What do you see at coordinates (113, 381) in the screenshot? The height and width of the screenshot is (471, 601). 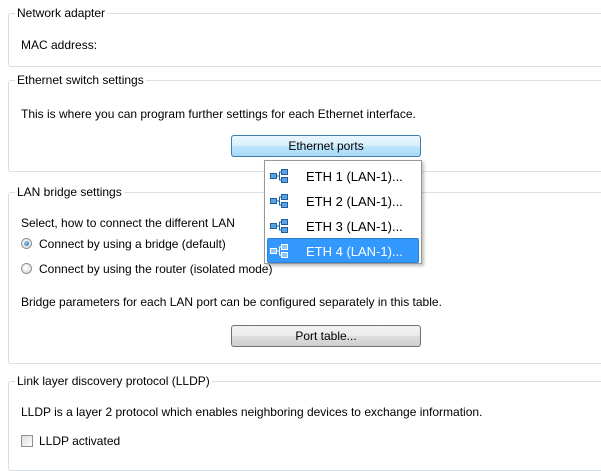 I see `lldp-legend: Link layer discovery protocol (LLDP)` at bounding box center [113, 381].